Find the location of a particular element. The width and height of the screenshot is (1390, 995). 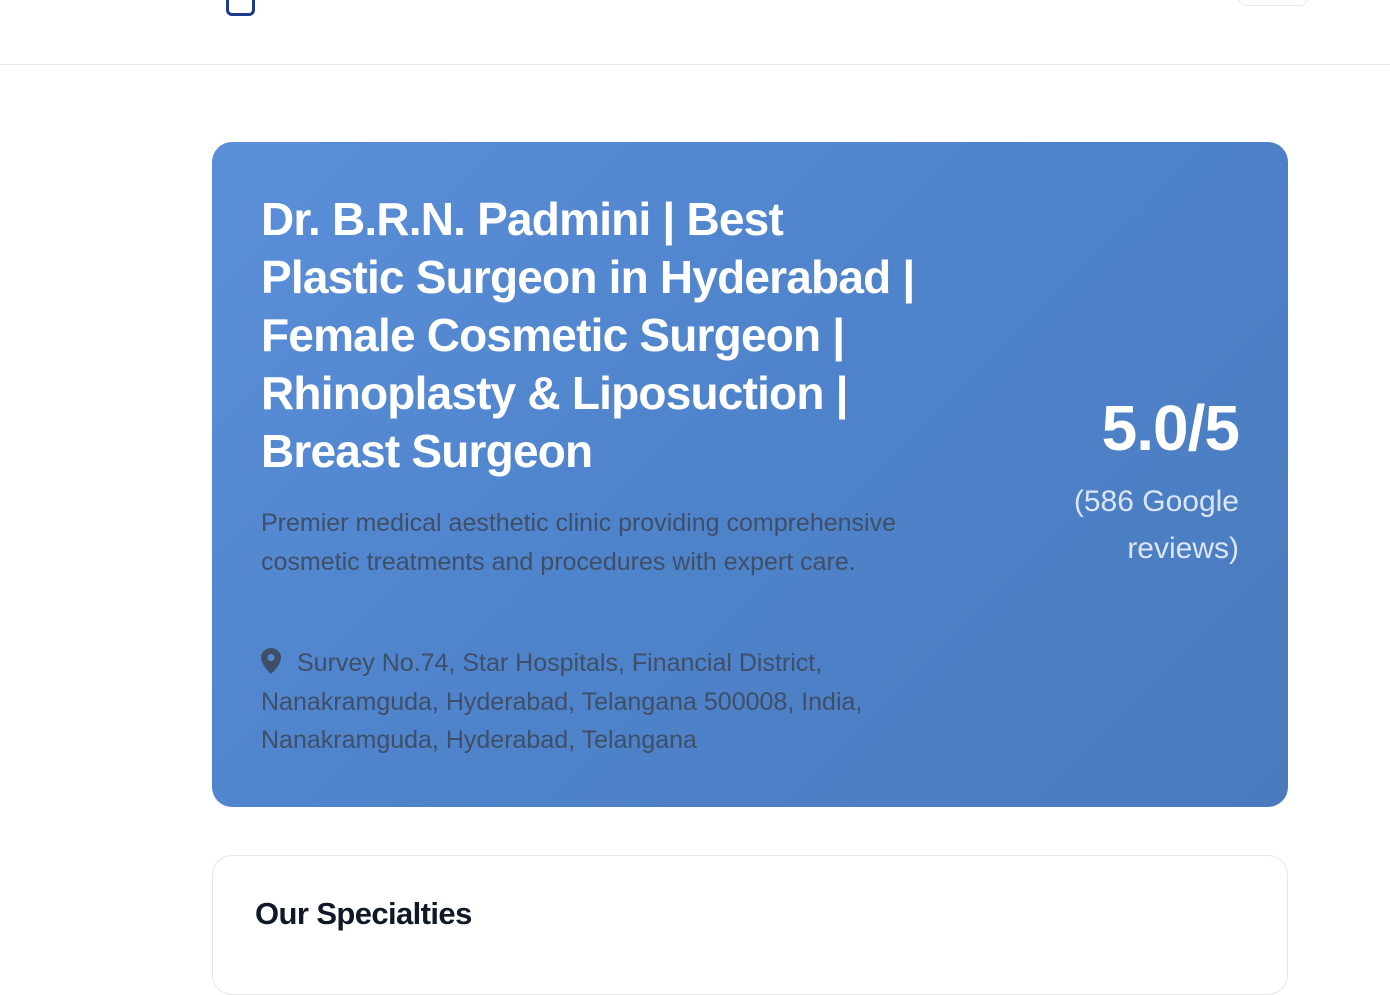

specialties-card: Our Specialties is located at coordinates (750, 925).